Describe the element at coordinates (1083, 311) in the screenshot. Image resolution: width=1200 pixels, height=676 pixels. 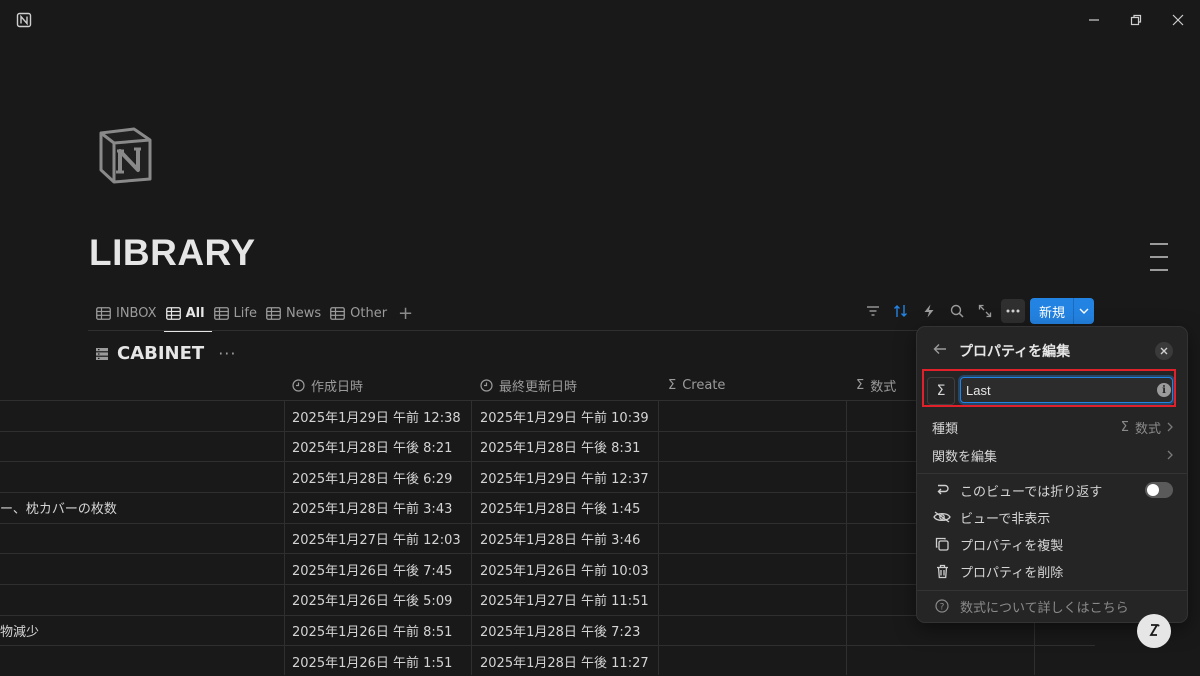
I see `chevron-down-icon` at that location.